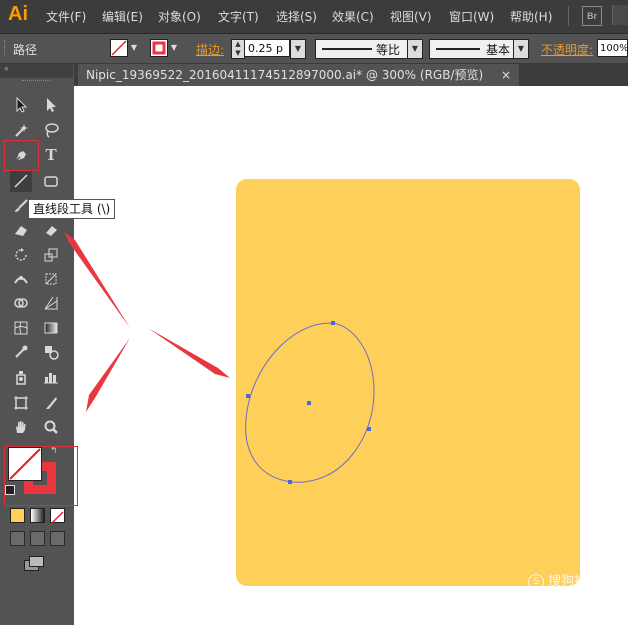  I want to click on watermark-logo-icon: S, so click(536, 581).